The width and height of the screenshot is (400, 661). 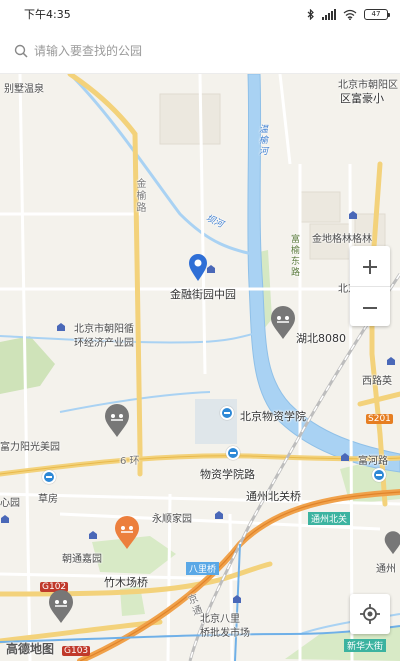 I want to click on status-icons: 47, so click(x=348, y=14).